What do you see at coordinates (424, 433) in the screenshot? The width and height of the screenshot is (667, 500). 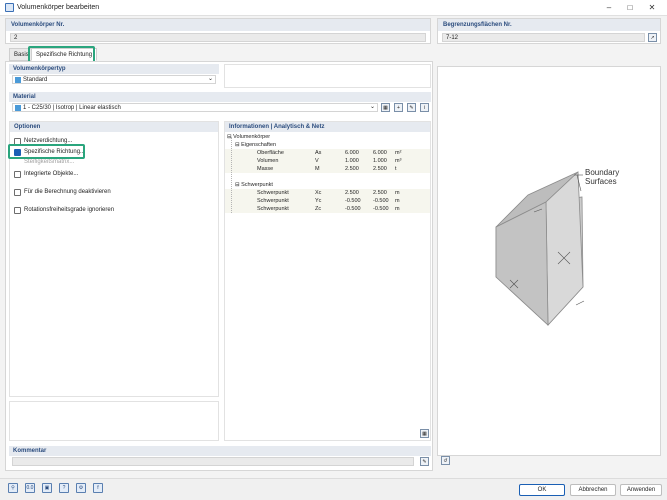 I see `export-icon: ▦` at bounding box center [424, 433].